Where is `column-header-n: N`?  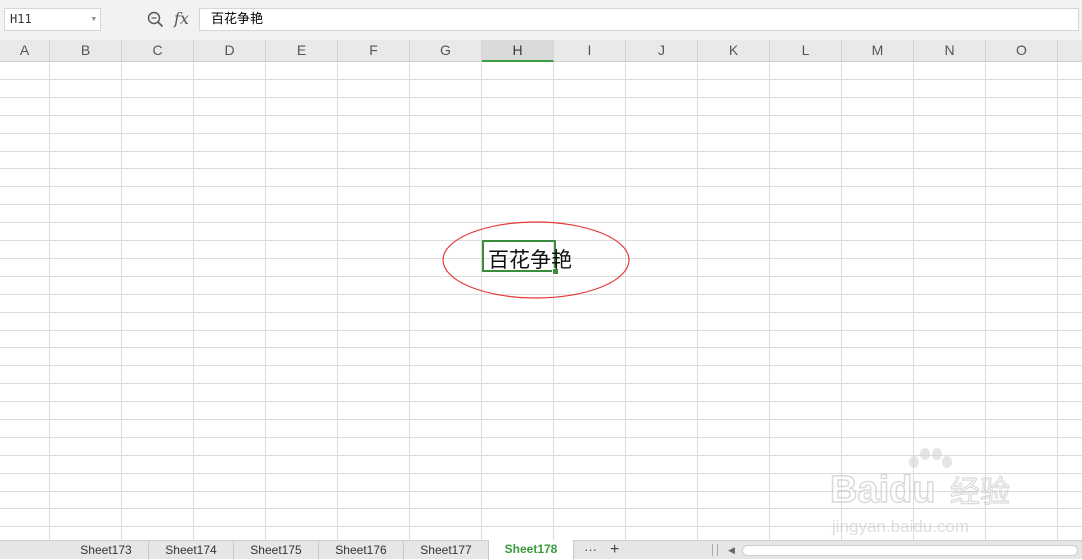 column-header-n: N is located at coordinates (950, 50).